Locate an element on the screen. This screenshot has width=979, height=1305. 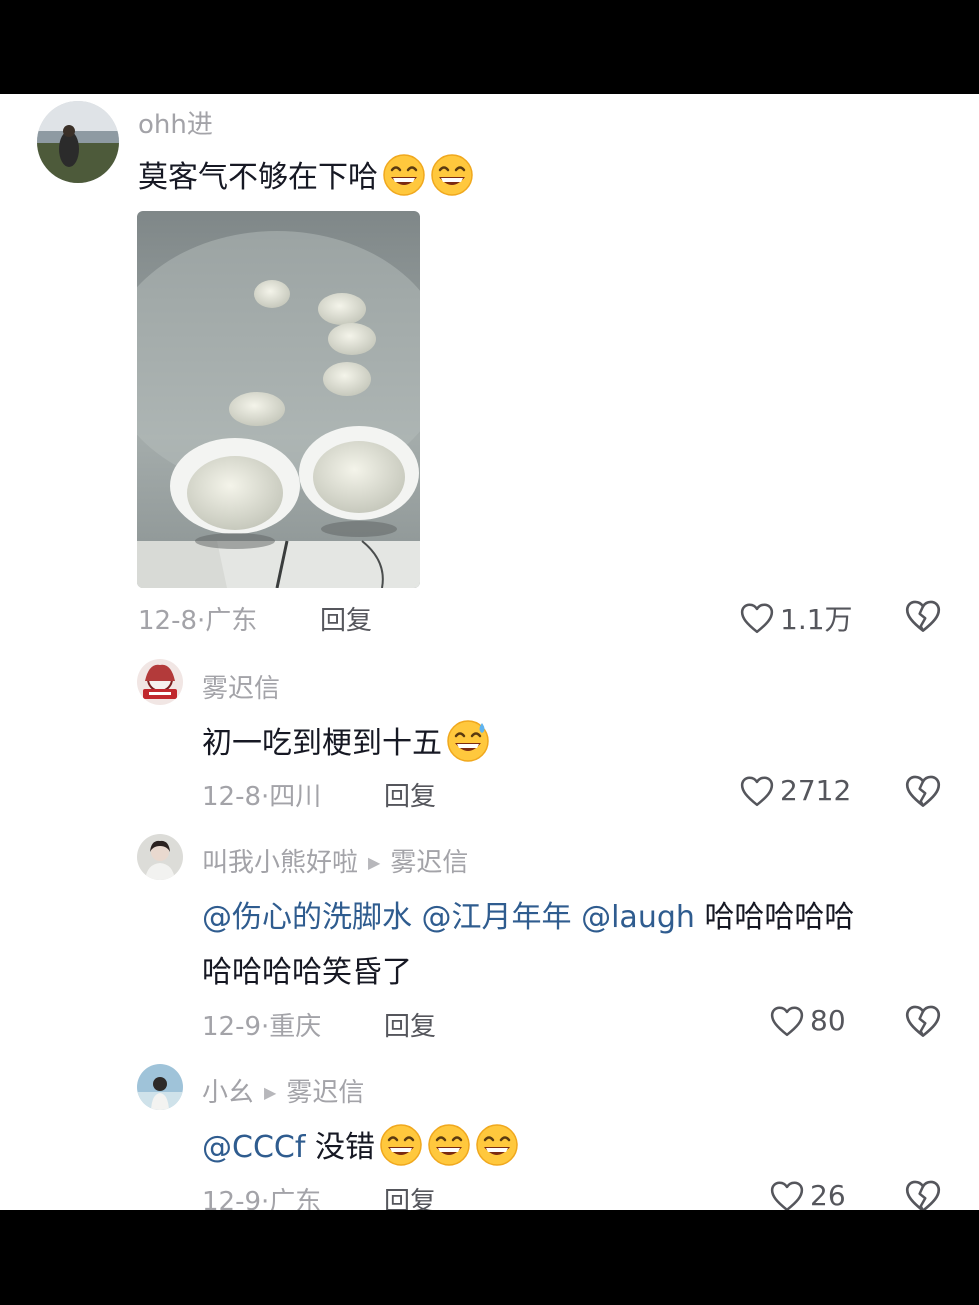
comment-text: 初一吃到梗到十五 is located at coordinates (346, 740).